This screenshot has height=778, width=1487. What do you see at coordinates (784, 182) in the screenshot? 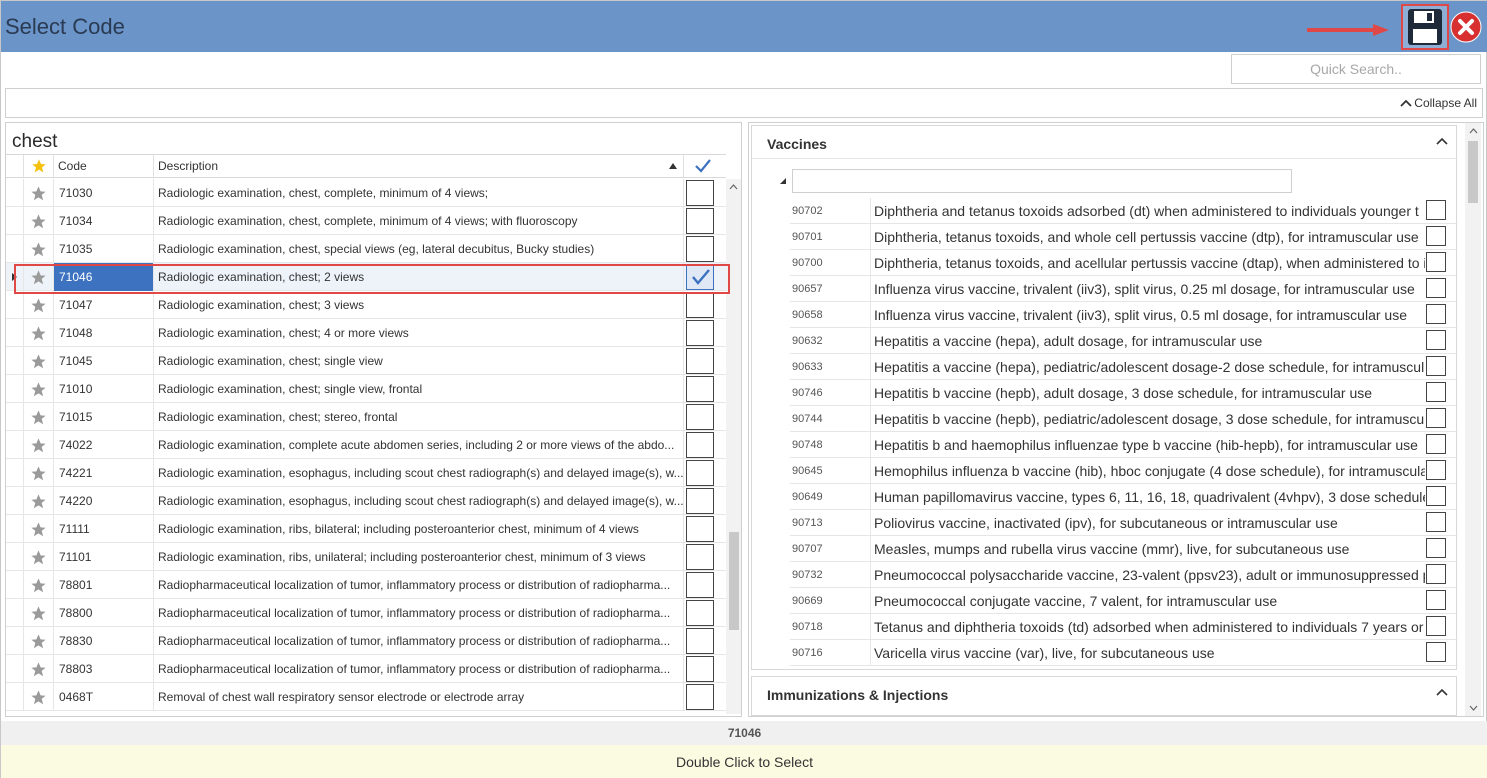
I see `collapse-triangle-icon` at bounding box center [784, 182].